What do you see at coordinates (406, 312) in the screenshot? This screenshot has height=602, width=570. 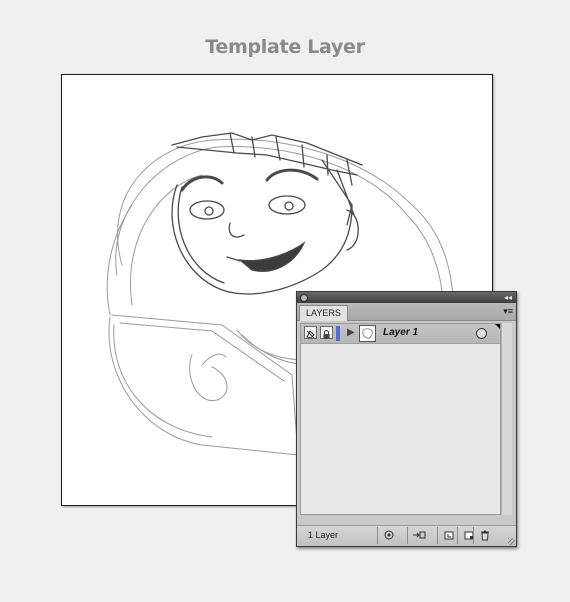 I see `panel-tab-row: LAYERS ▾≡` at bounding box center [406, 312].